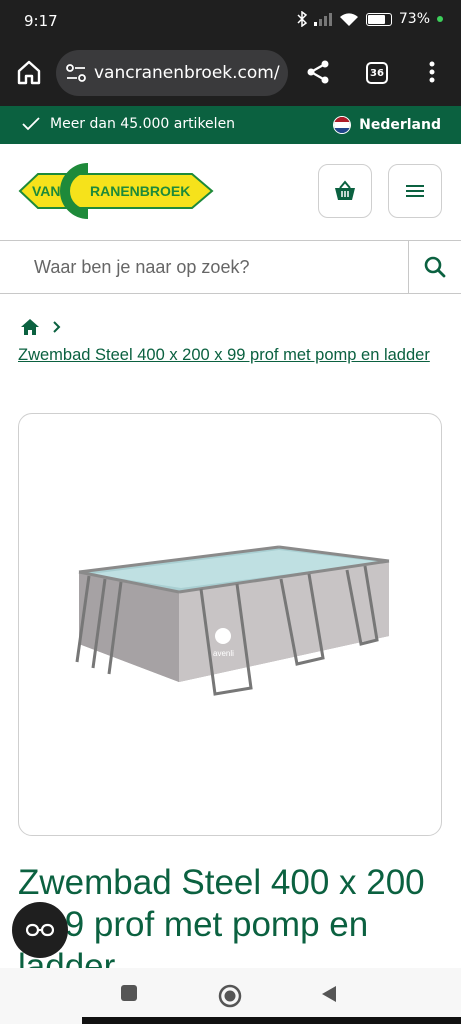  Describe the element at coordinates (230, 22) in the screenshot. I see `status-bar: 9:17 73%` at that location.